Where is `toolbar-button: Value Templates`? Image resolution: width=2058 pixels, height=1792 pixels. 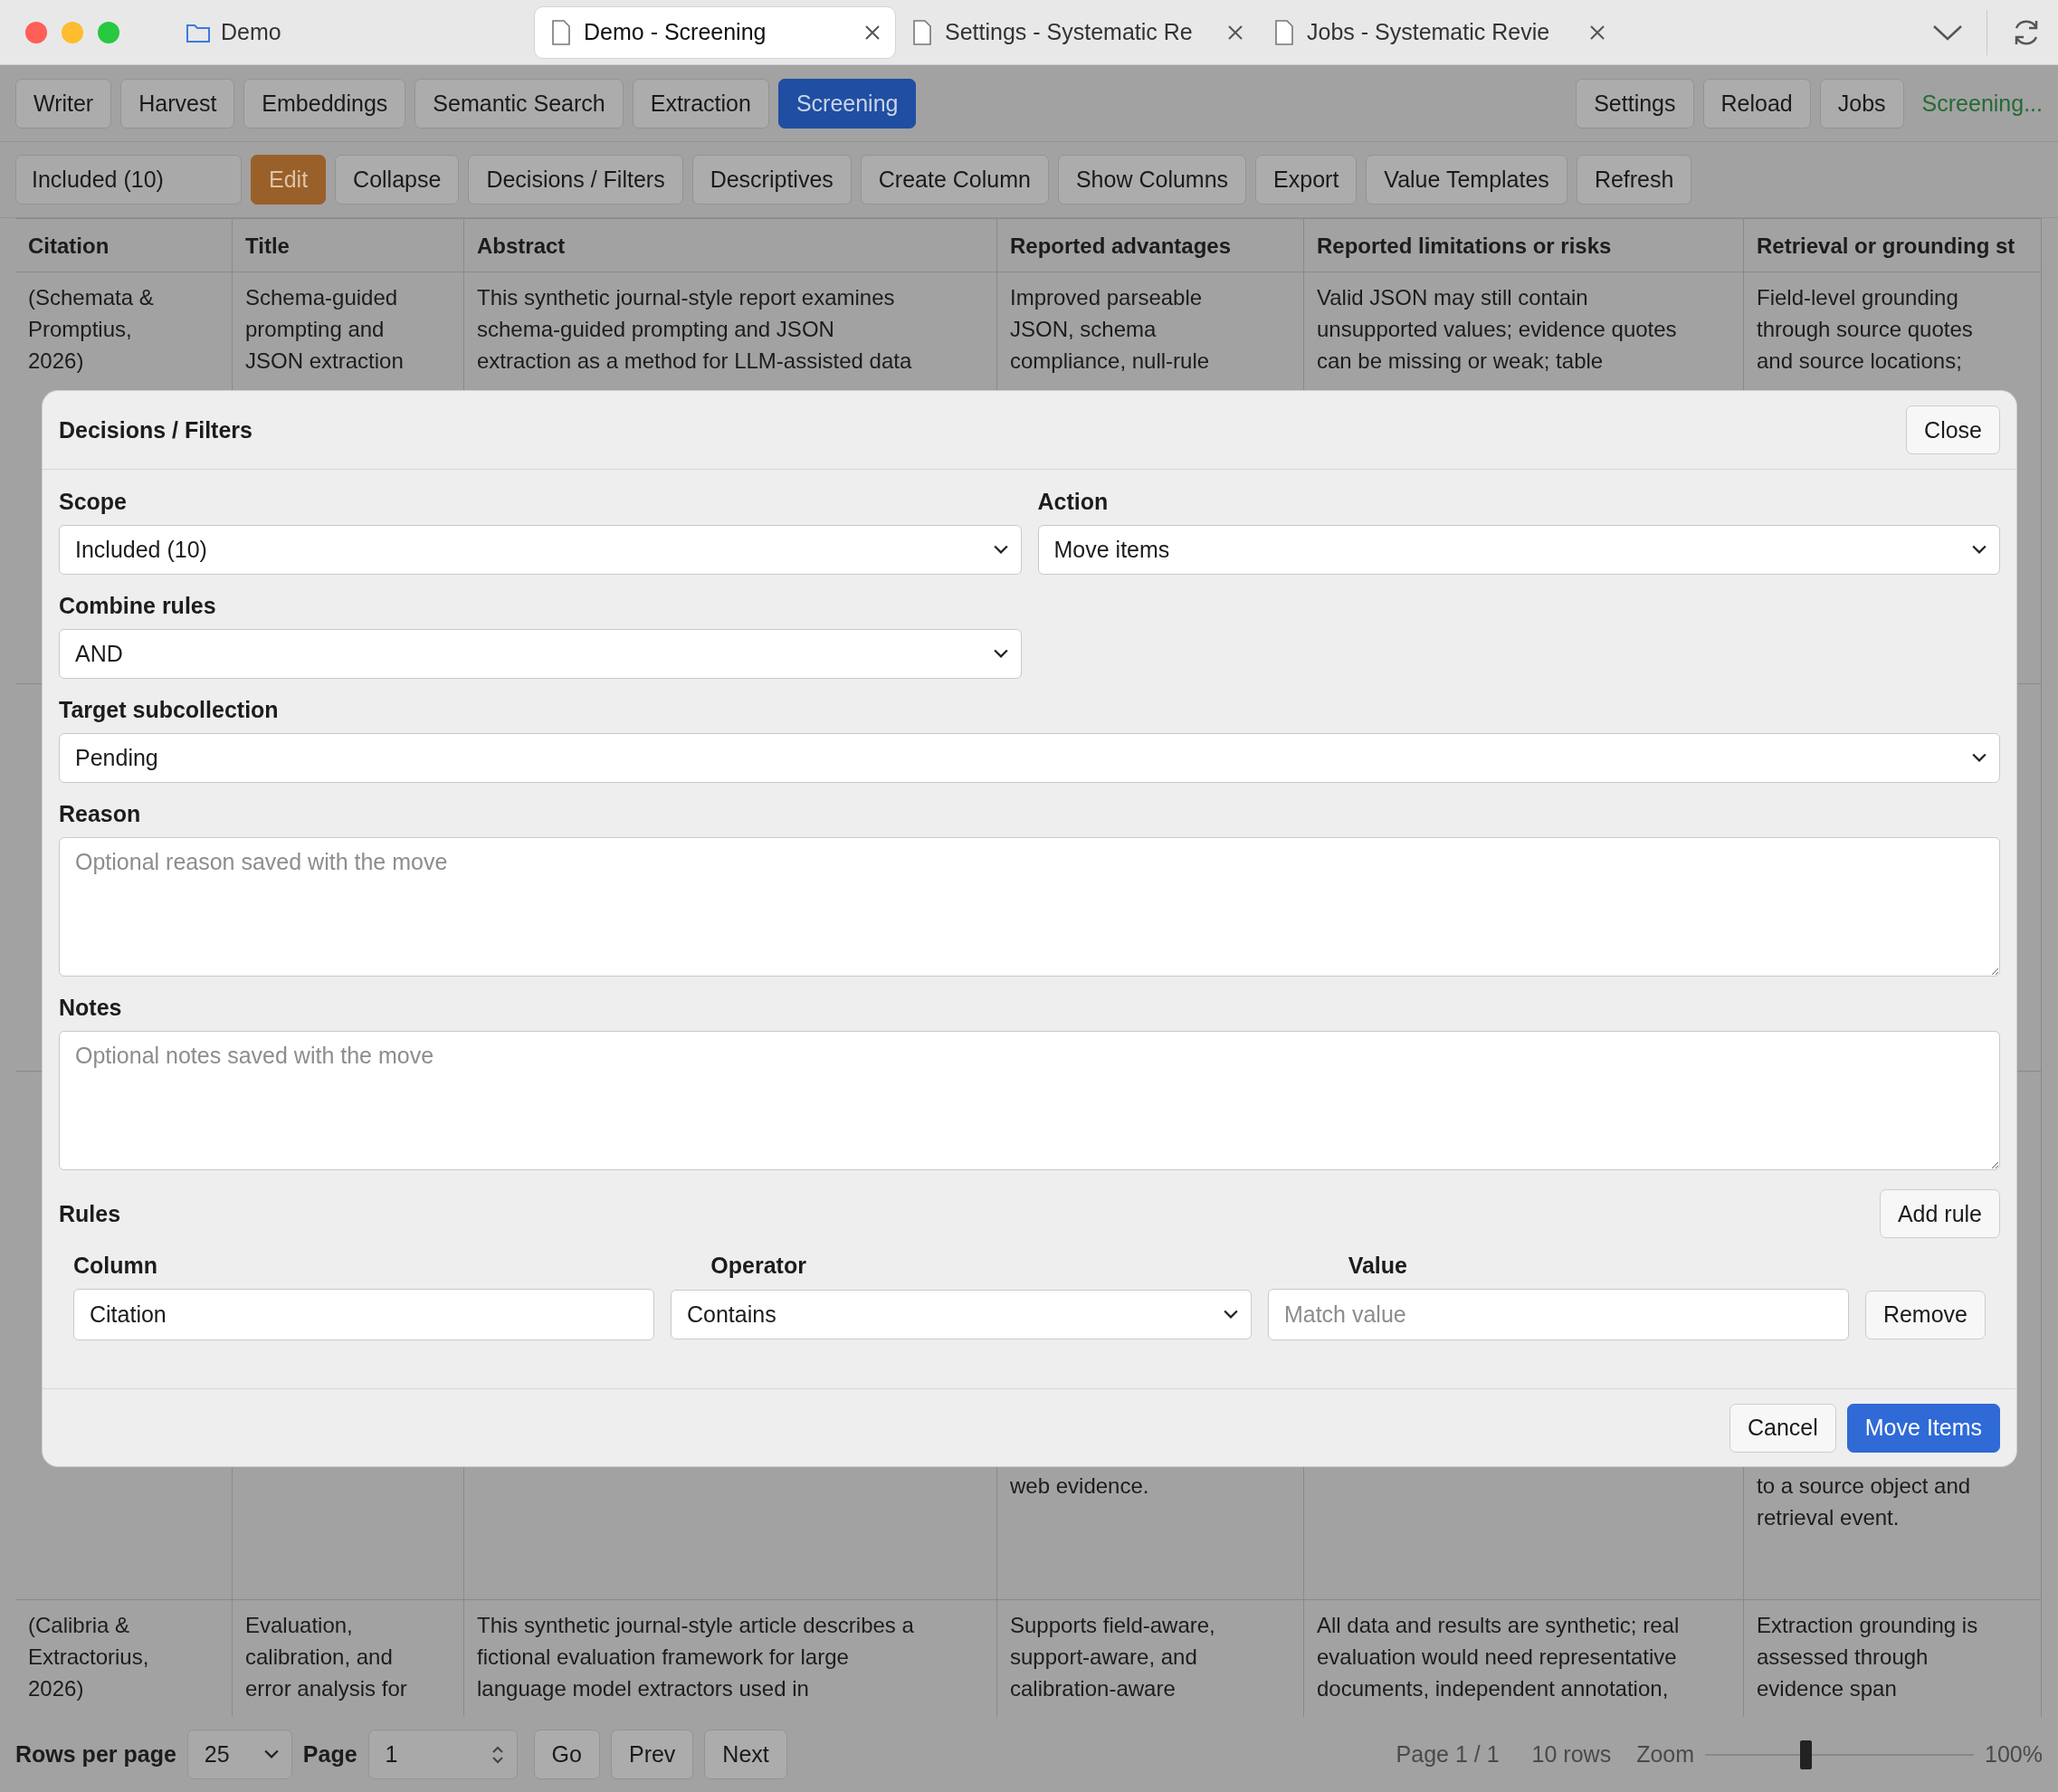 toolbar-button: Value Templates is located at coordinates (1466, 180).